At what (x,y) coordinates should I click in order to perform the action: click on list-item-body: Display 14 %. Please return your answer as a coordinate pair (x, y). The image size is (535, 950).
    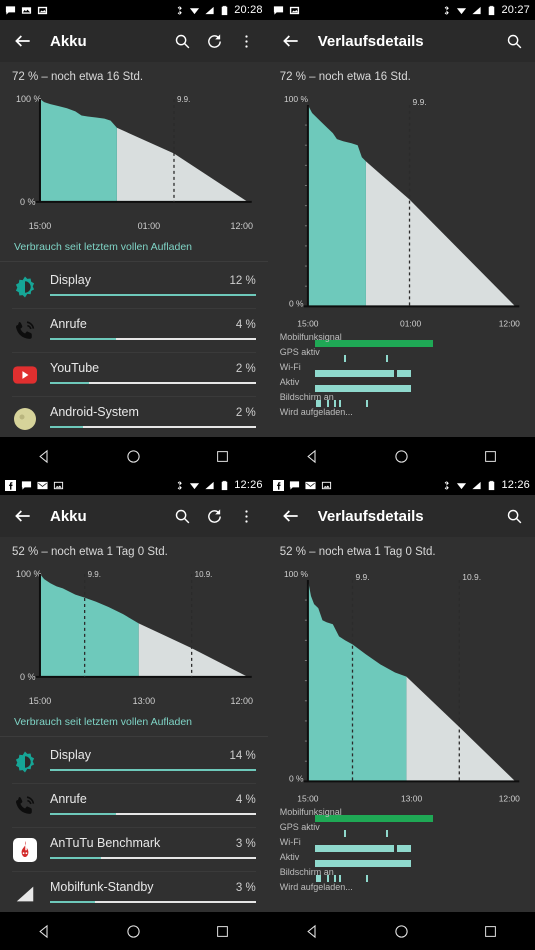
    Looking at the image, I should click on (153, 760).